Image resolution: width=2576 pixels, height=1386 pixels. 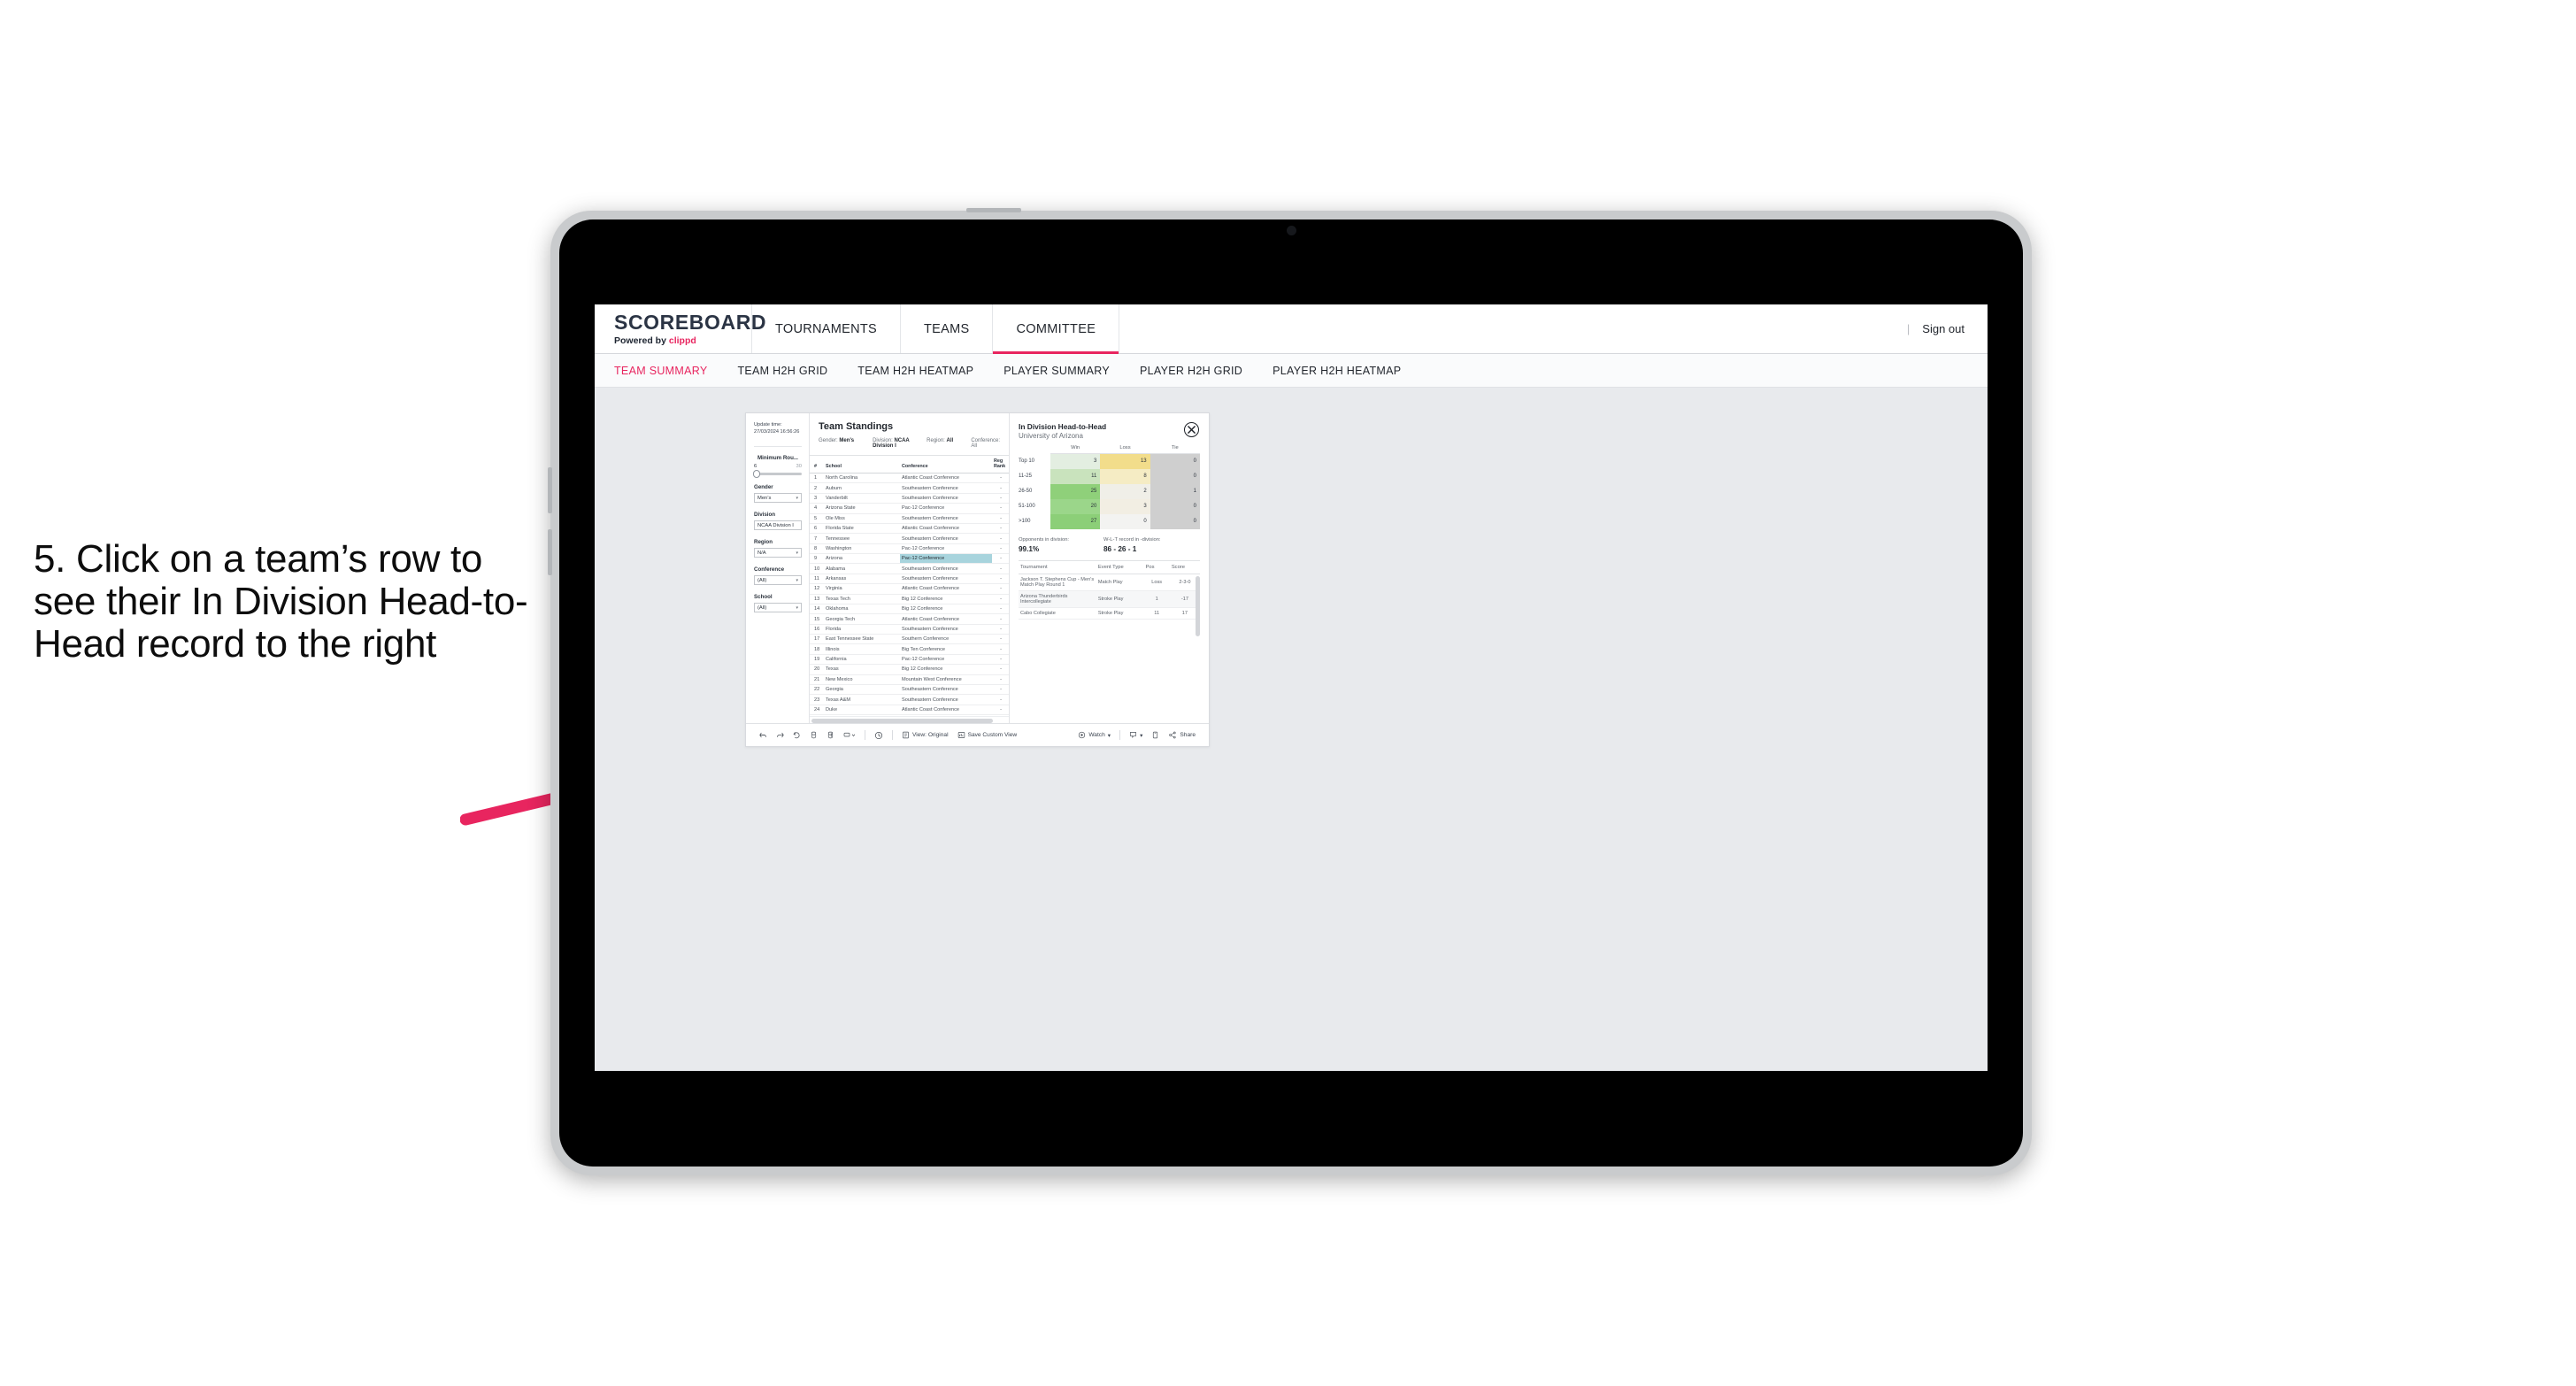 What do you see at coordinates (796, 735) in the screenshot?
I see `revert-icon` at bounding box center [796, 735].